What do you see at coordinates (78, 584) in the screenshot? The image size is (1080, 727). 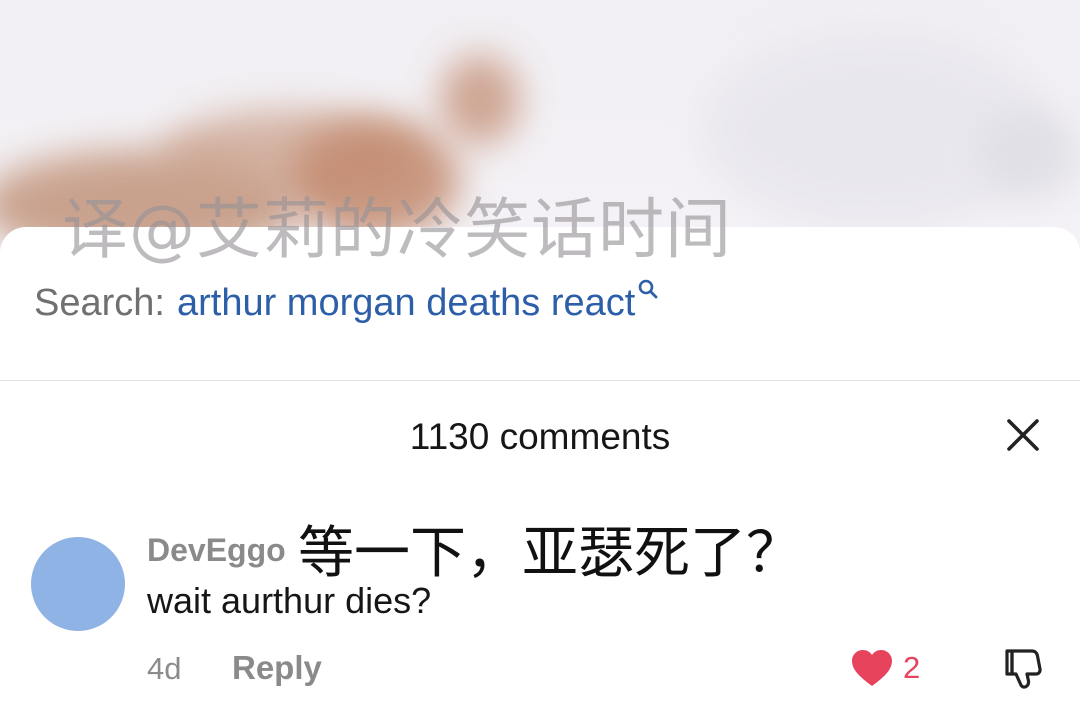 I see `avatar` at bounding box center [78, 584].